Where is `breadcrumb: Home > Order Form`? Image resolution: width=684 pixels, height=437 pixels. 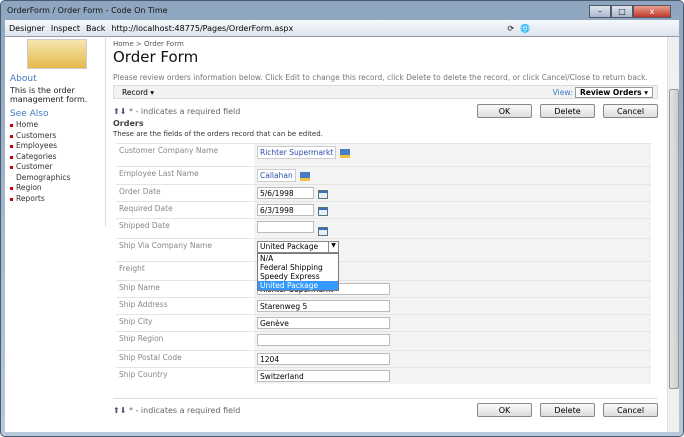
breadcrumb: Home > Order Form is located at coordinates (385, 44).